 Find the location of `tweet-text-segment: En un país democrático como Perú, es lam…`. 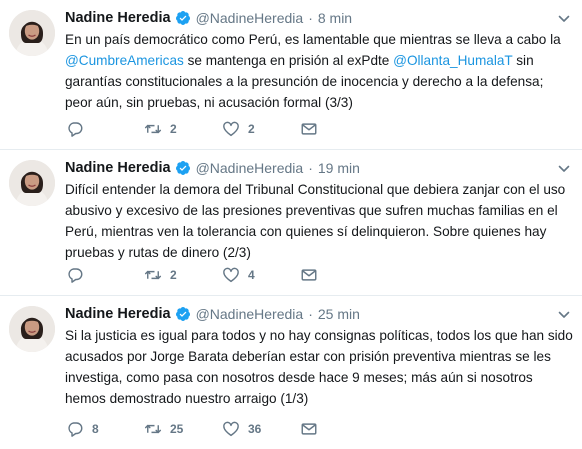

tweet-text-segment: En un país democrático como Perú, es lam… is located at coordinates (313, 39).